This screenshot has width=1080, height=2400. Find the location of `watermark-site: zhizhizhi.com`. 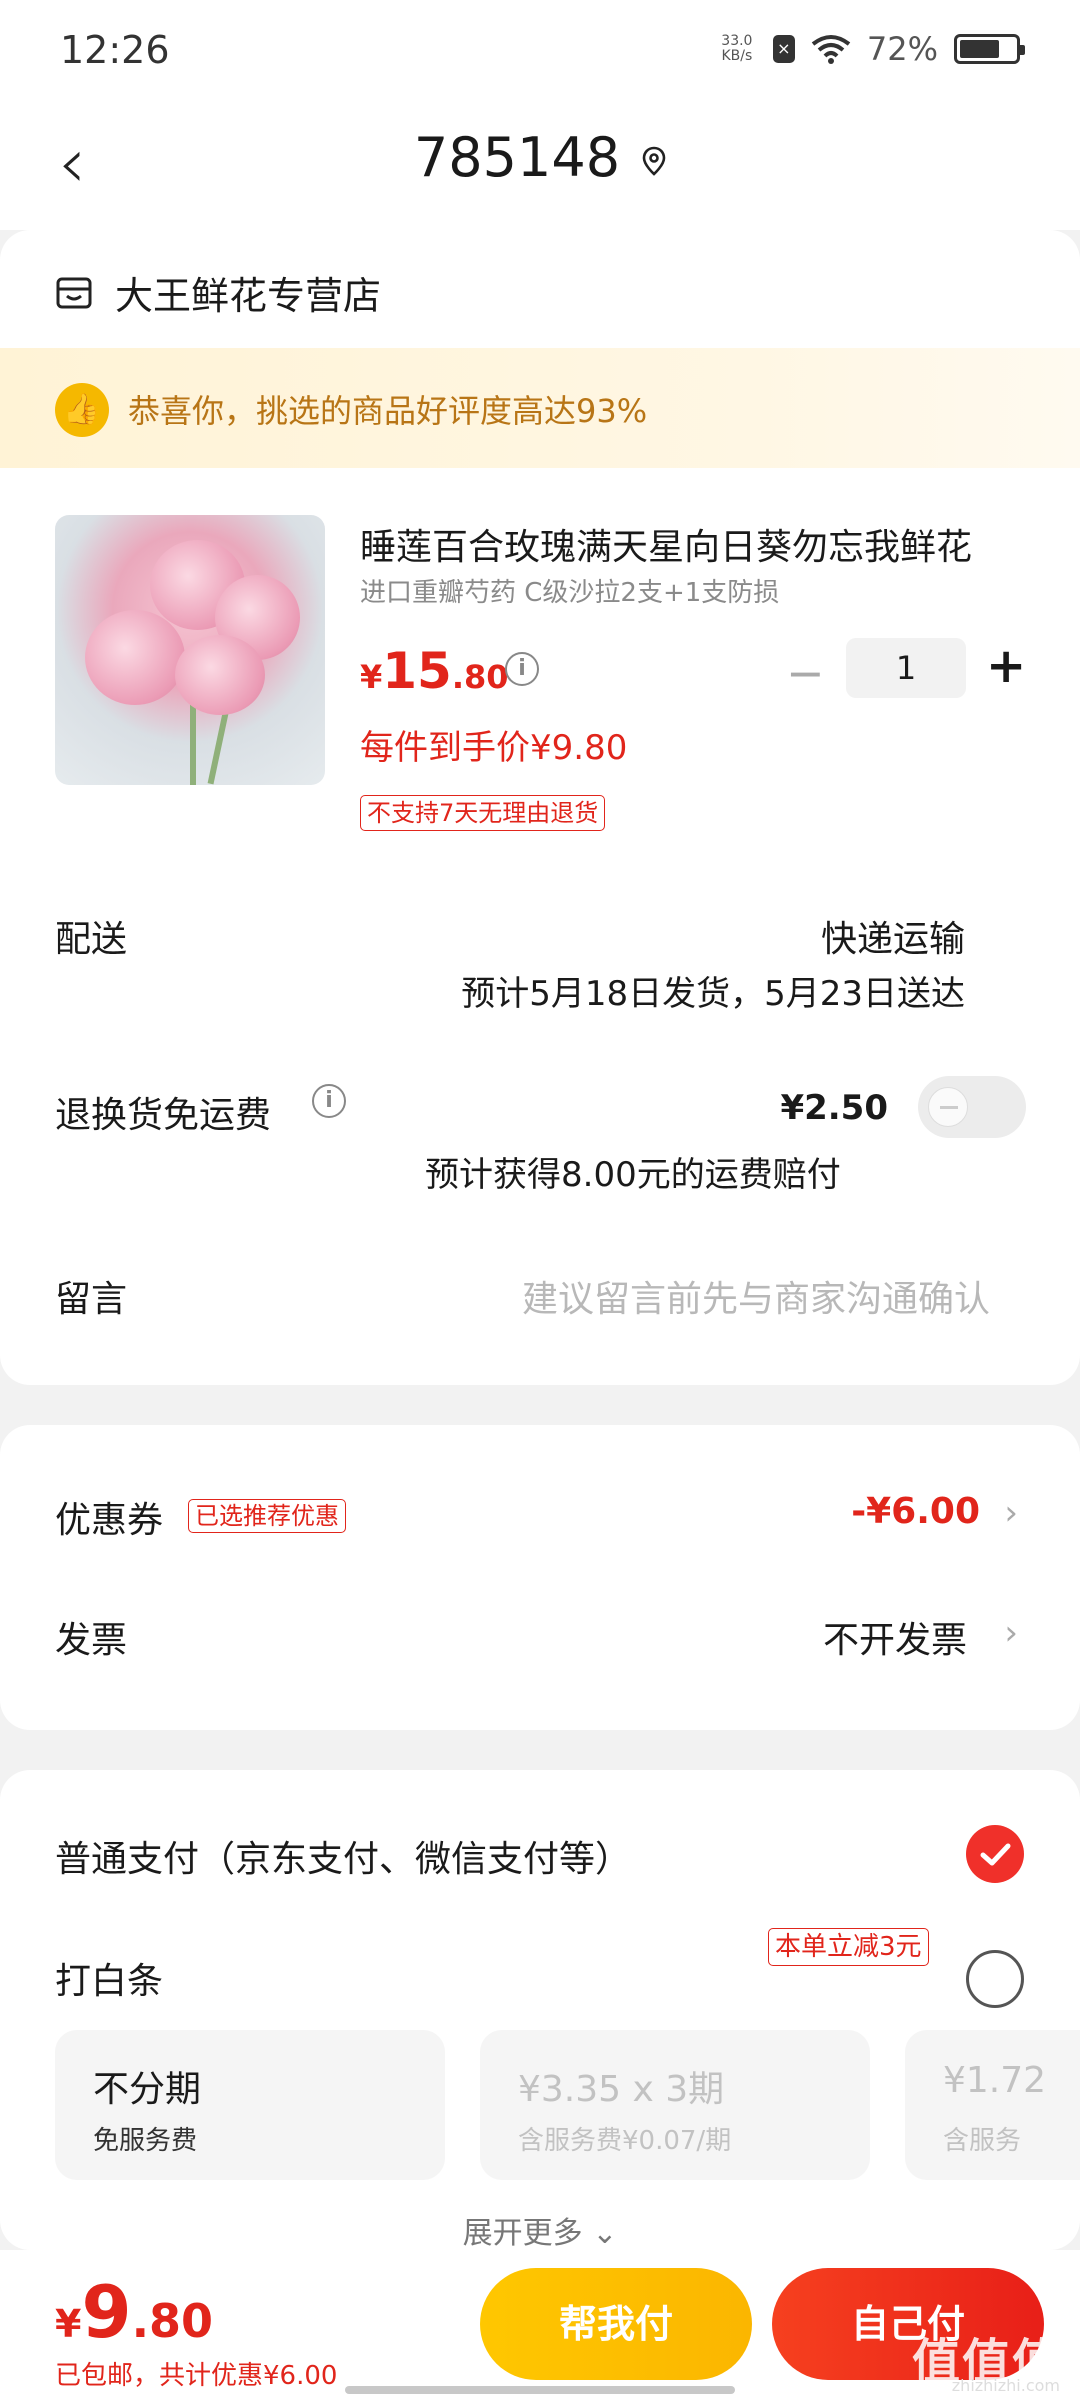

watermark-site: zhizhizhi.com is located at coordinates (1005, 2385).